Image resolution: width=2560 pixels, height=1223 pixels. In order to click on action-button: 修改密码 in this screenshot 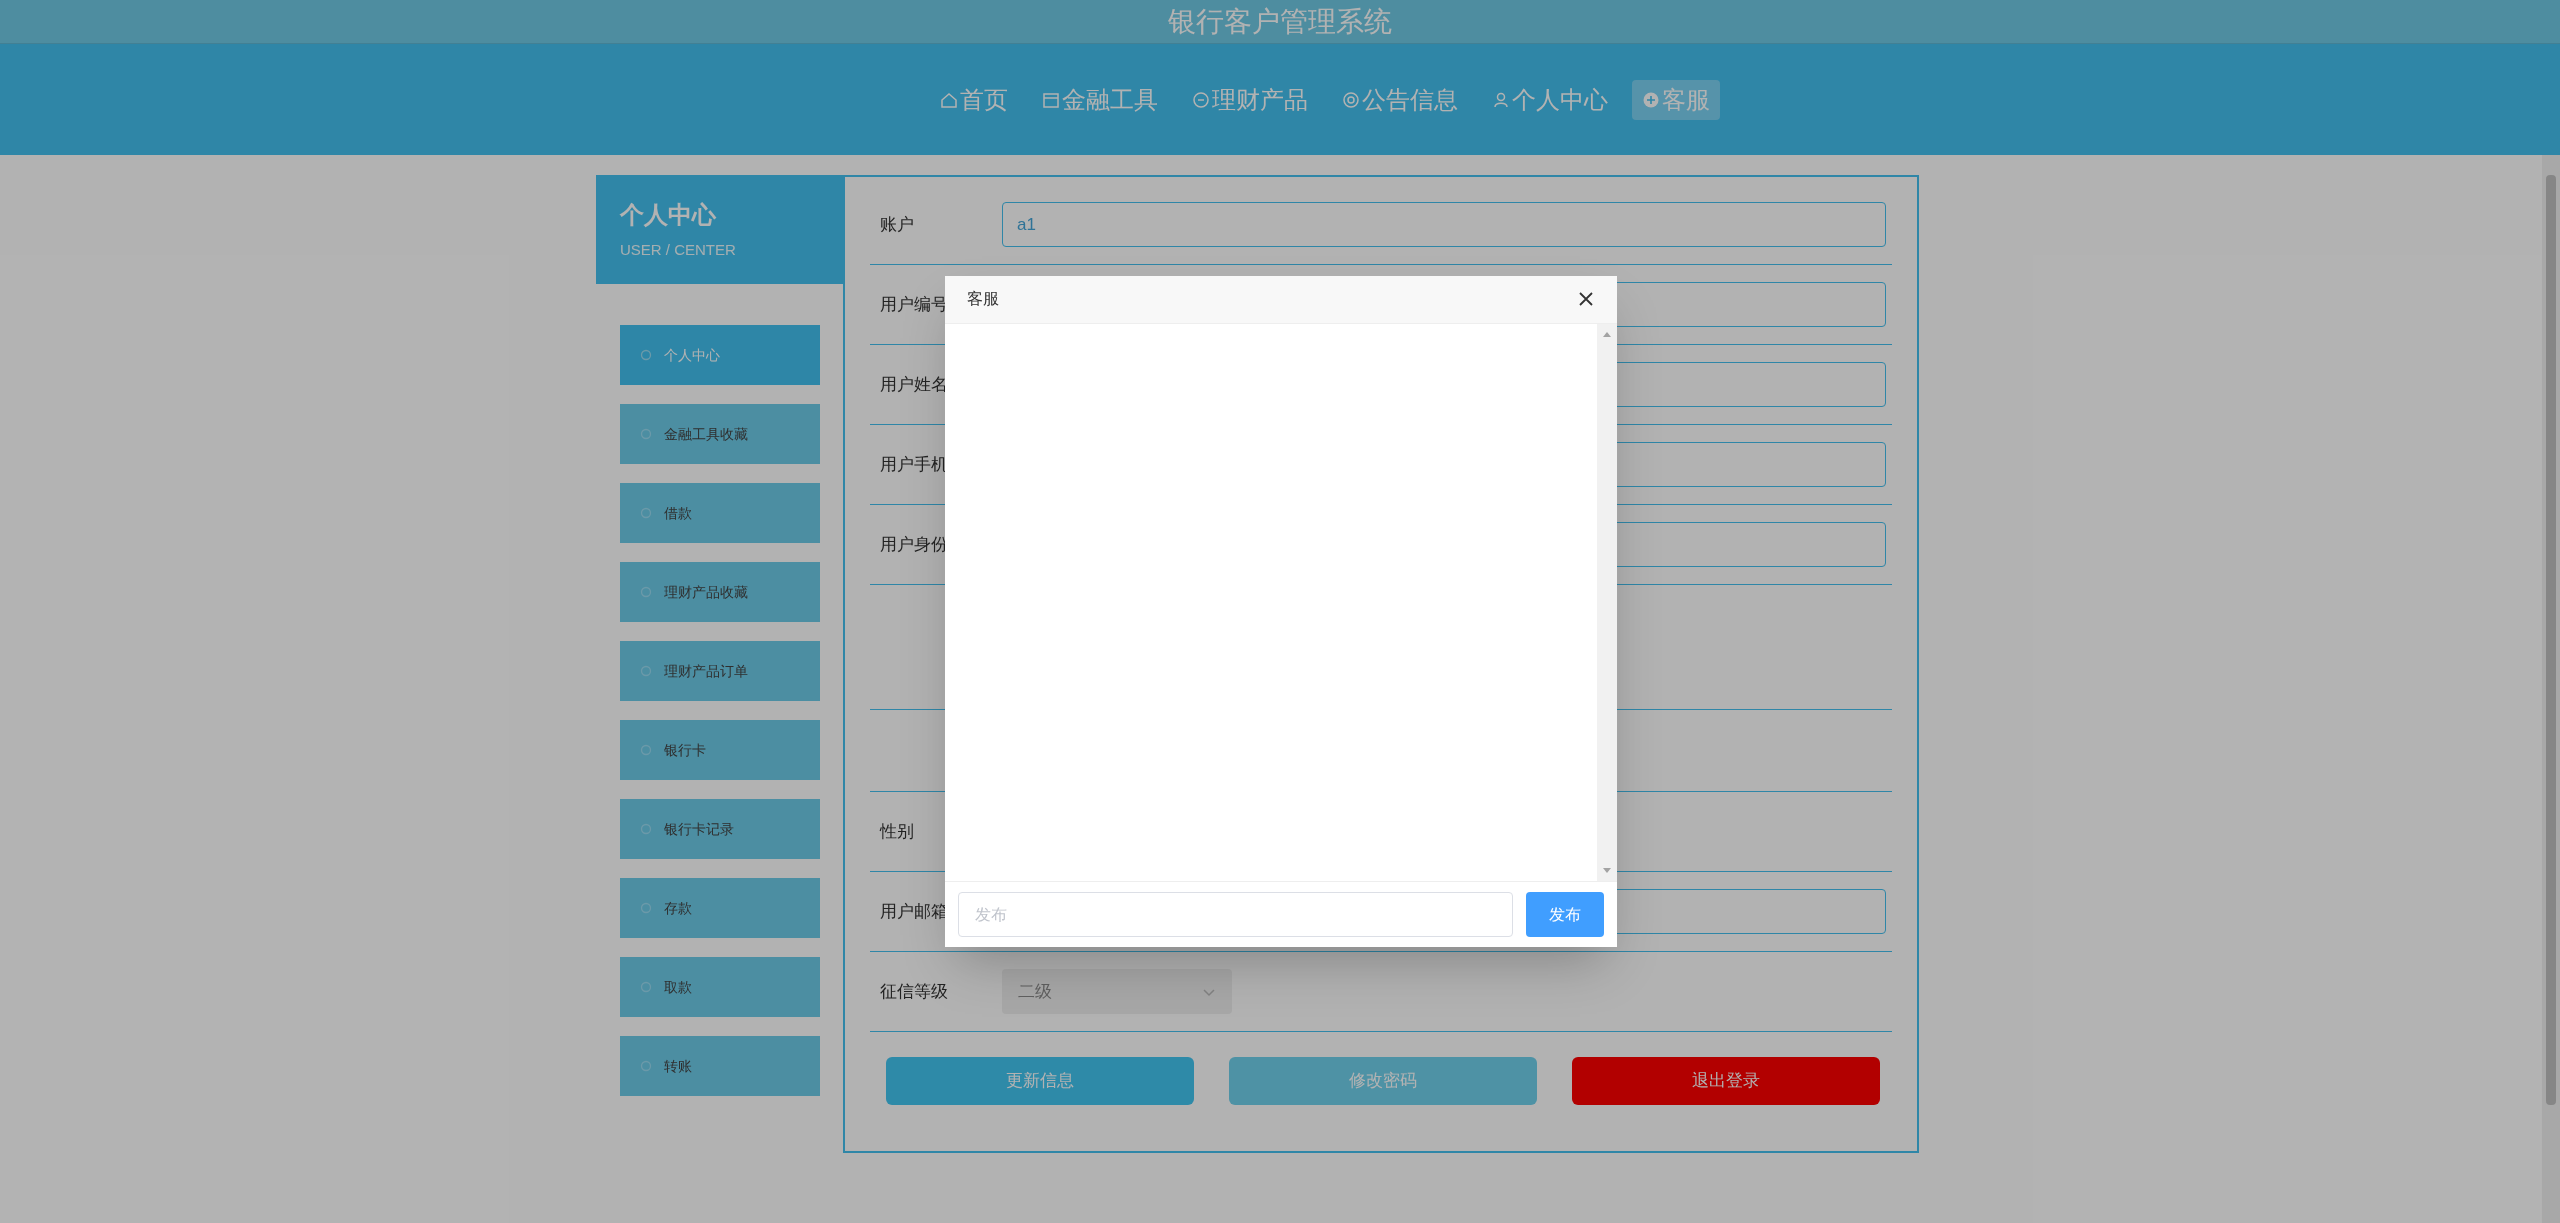, I will do `click(1383, 1081)`.